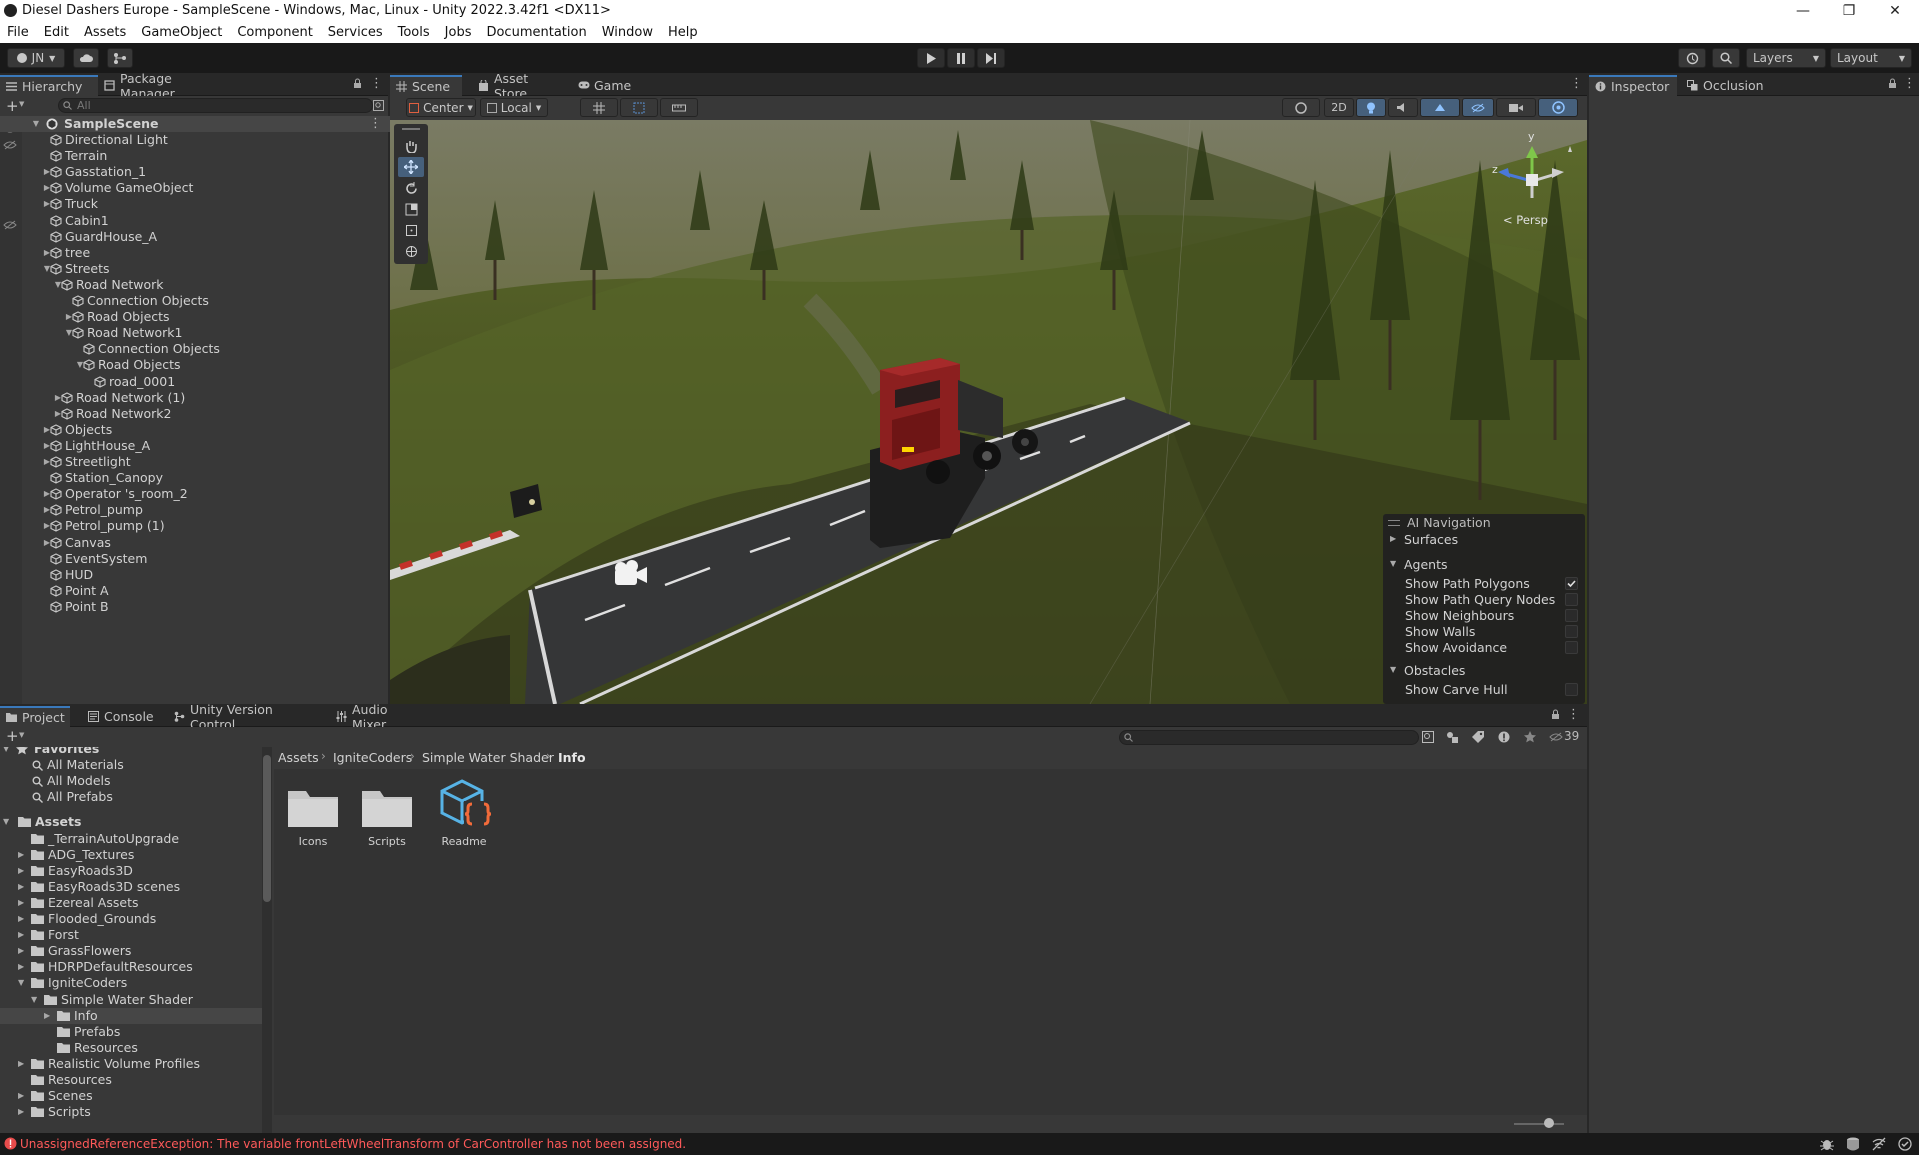 Image resolution: width=1919 pixels, height=1155 pixels. What do you see at coordinates (1803, 11) in the screenshot?
I see `minimize-button: —` at bounding box center [1803, 11].